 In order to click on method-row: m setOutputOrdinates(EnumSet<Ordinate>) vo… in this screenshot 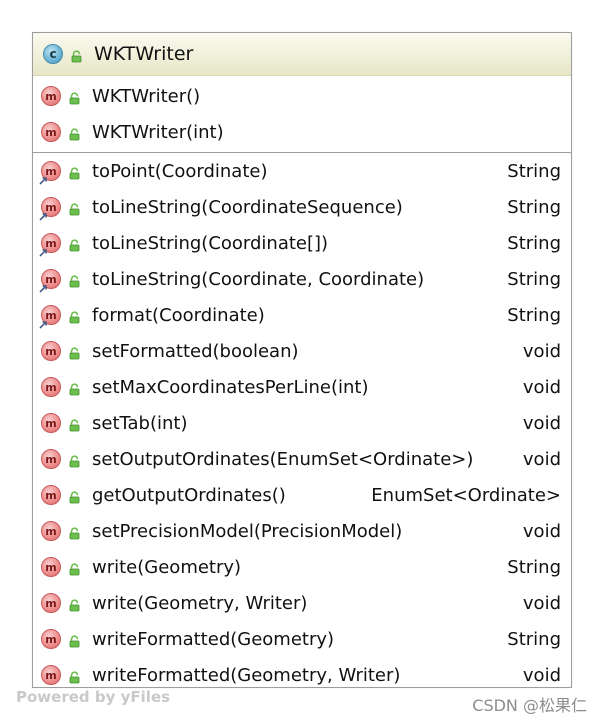, I will do `click(302, 459)`.